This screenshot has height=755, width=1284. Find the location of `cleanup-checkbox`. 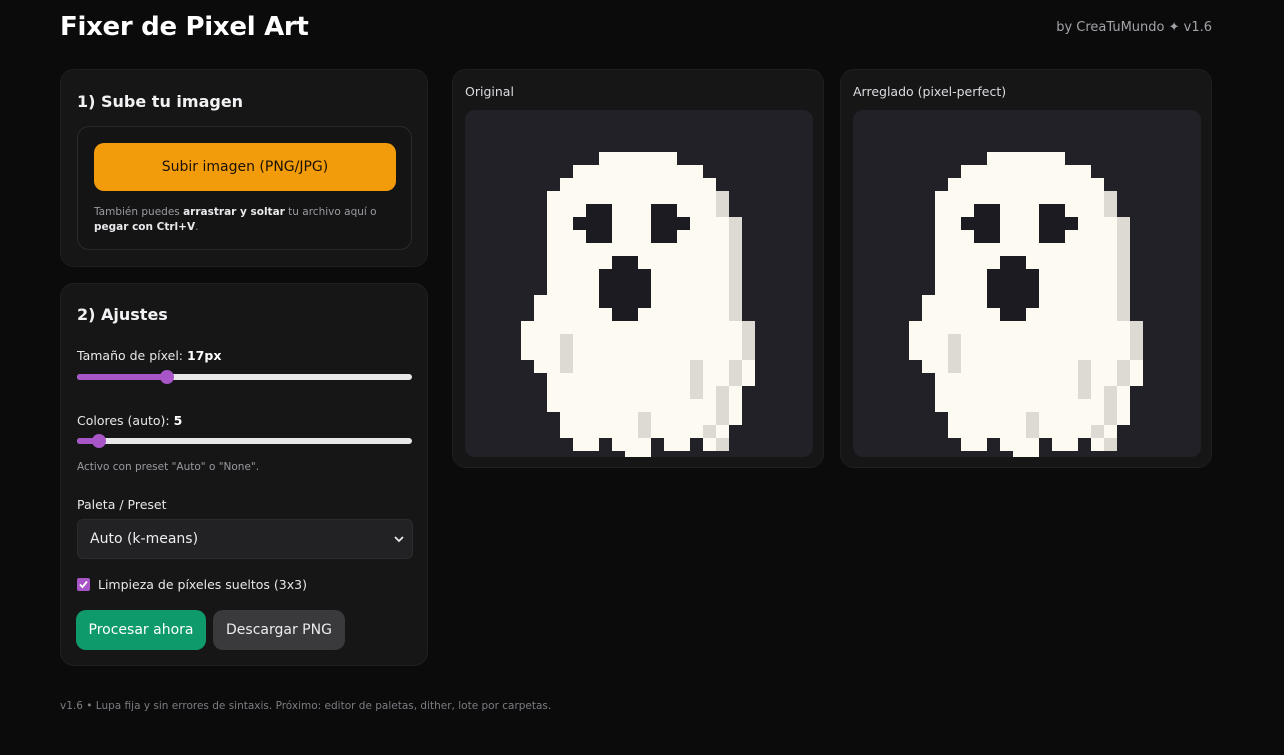

cleanup-checkbox is located at coordinates (83, 584).